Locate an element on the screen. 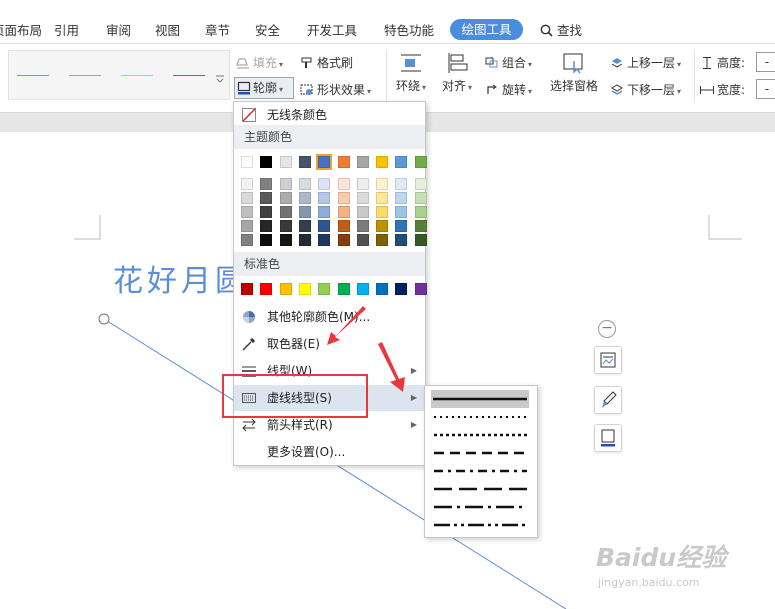  rotate-button: 旋转 ▾ is located at coordinates (508, 89).